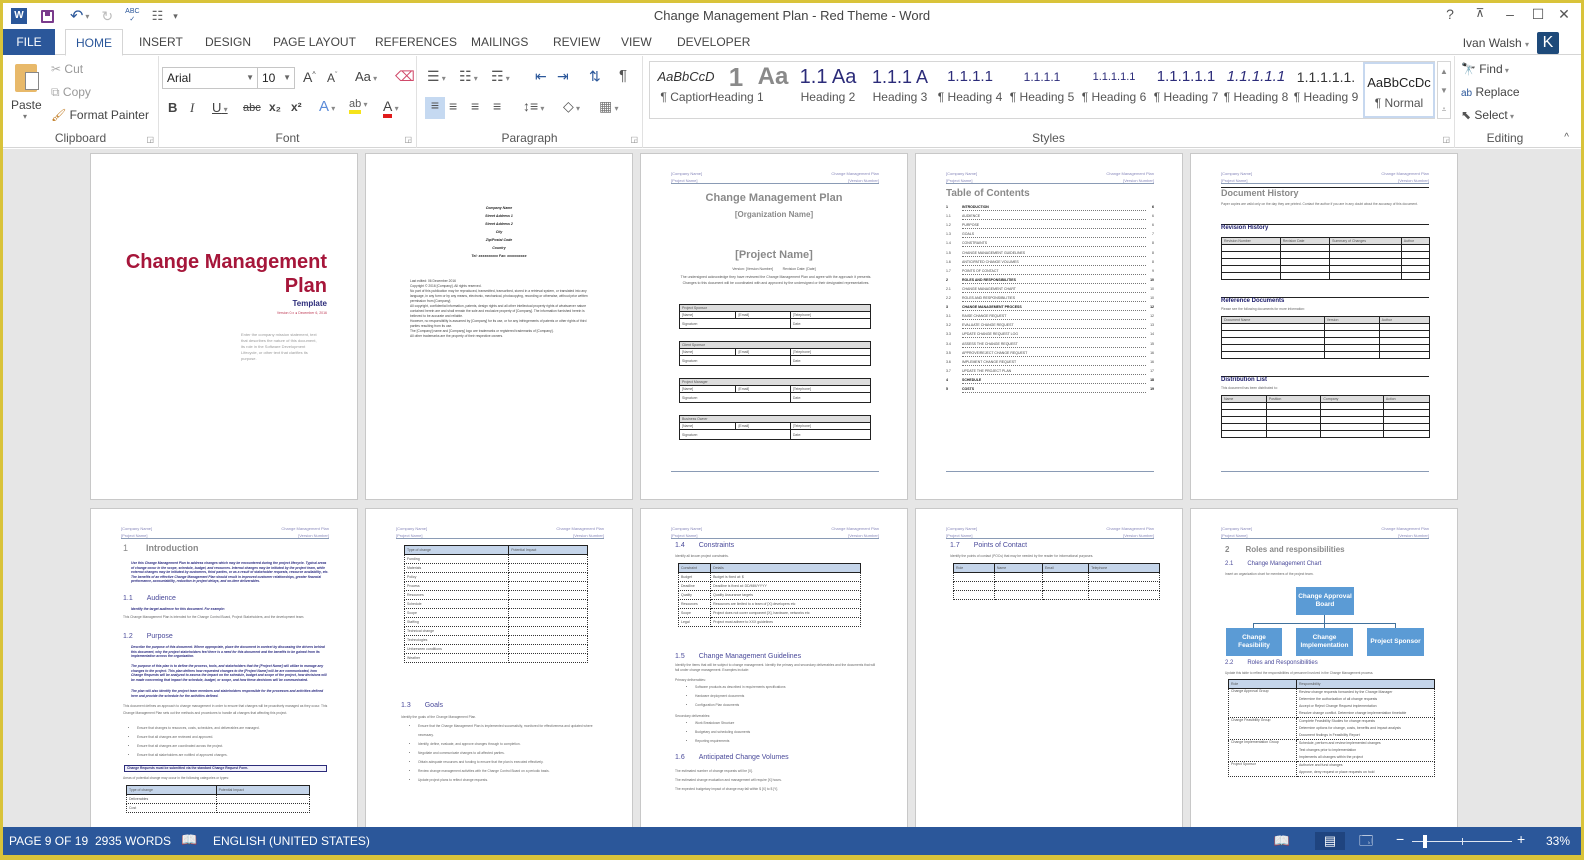 This screenshot has width=1584, height=860. What do you see at coordinates (1050, 245) in the screenshot?
I see `toc-entry: 1.4 CONSTRAINTS 8` at bounding box center [1050, 245].